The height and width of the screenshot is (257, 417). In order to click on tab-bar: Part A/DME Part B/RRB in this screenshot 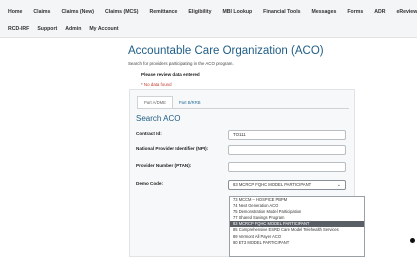, I will do `click(172, 102)`.